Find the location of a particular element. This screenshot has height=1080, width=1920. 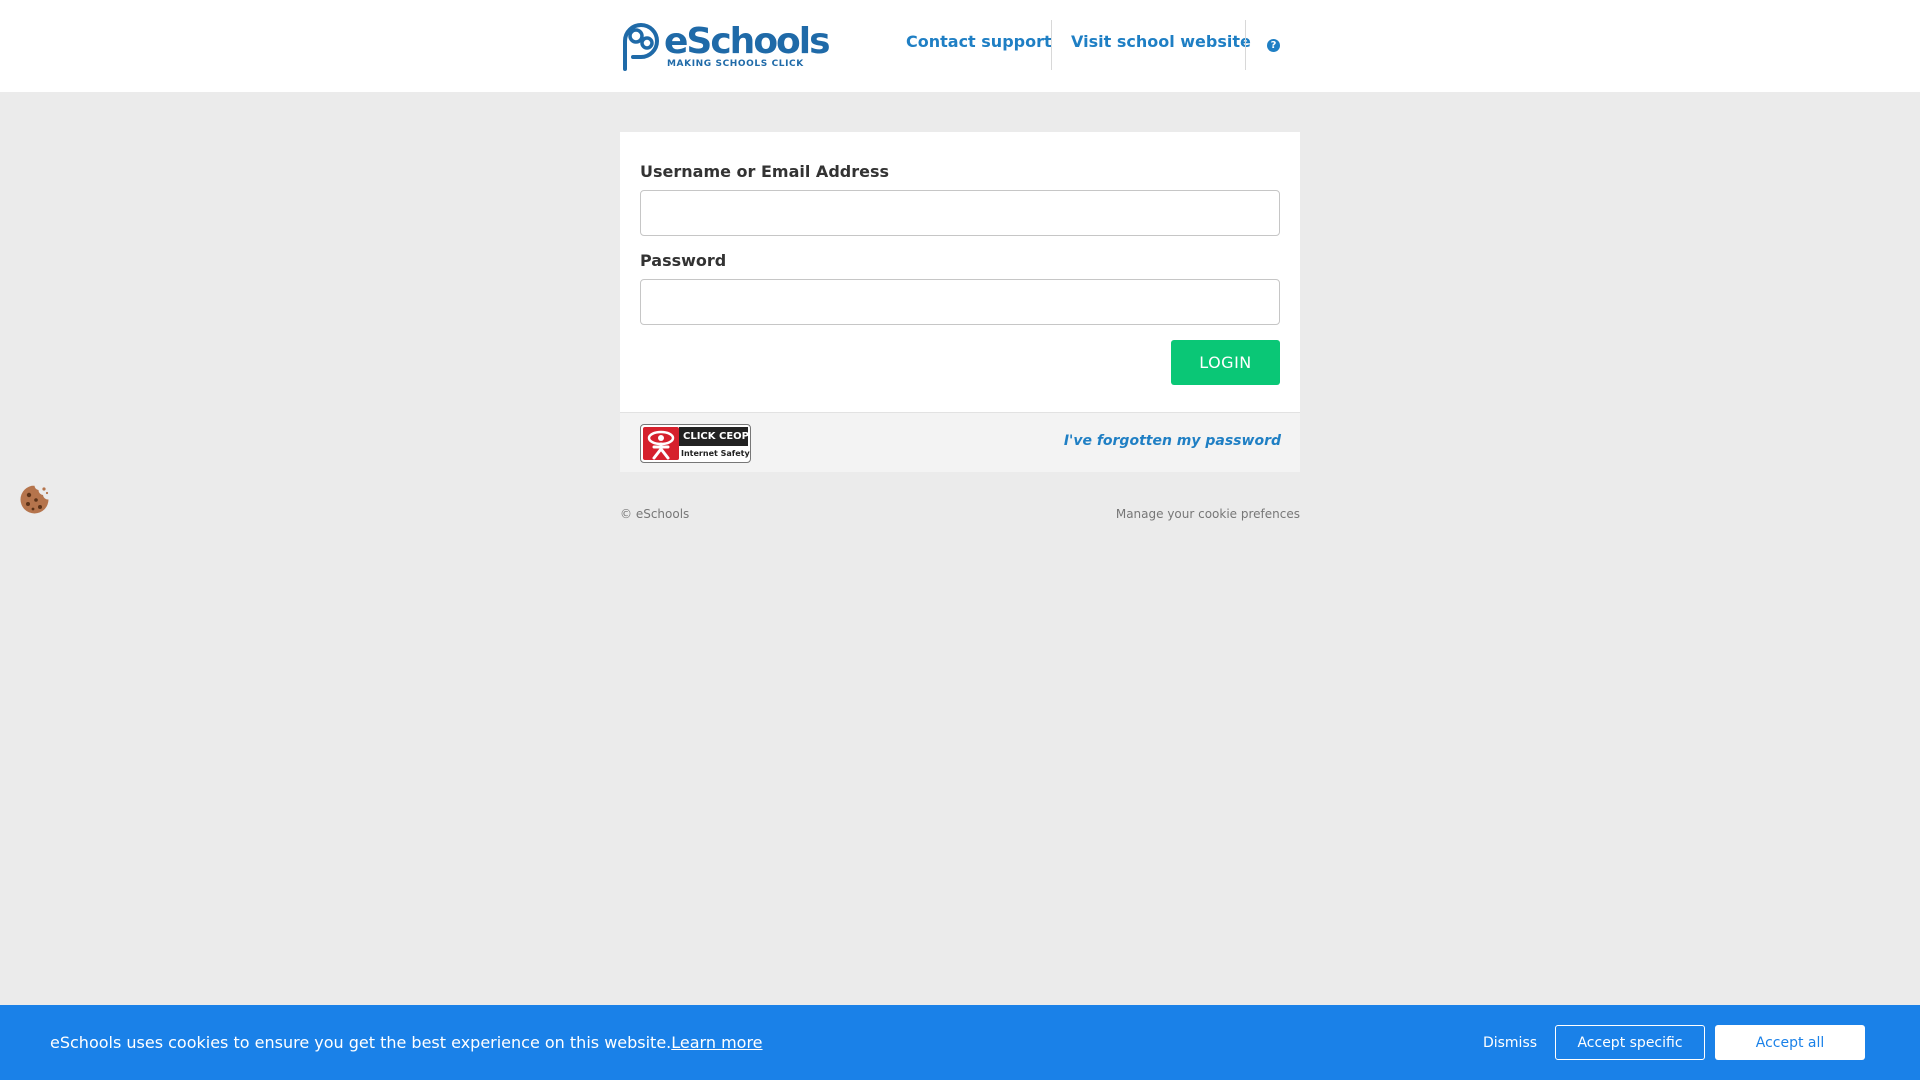

login-button: LOGIN is located at coordinates (1225, 362).